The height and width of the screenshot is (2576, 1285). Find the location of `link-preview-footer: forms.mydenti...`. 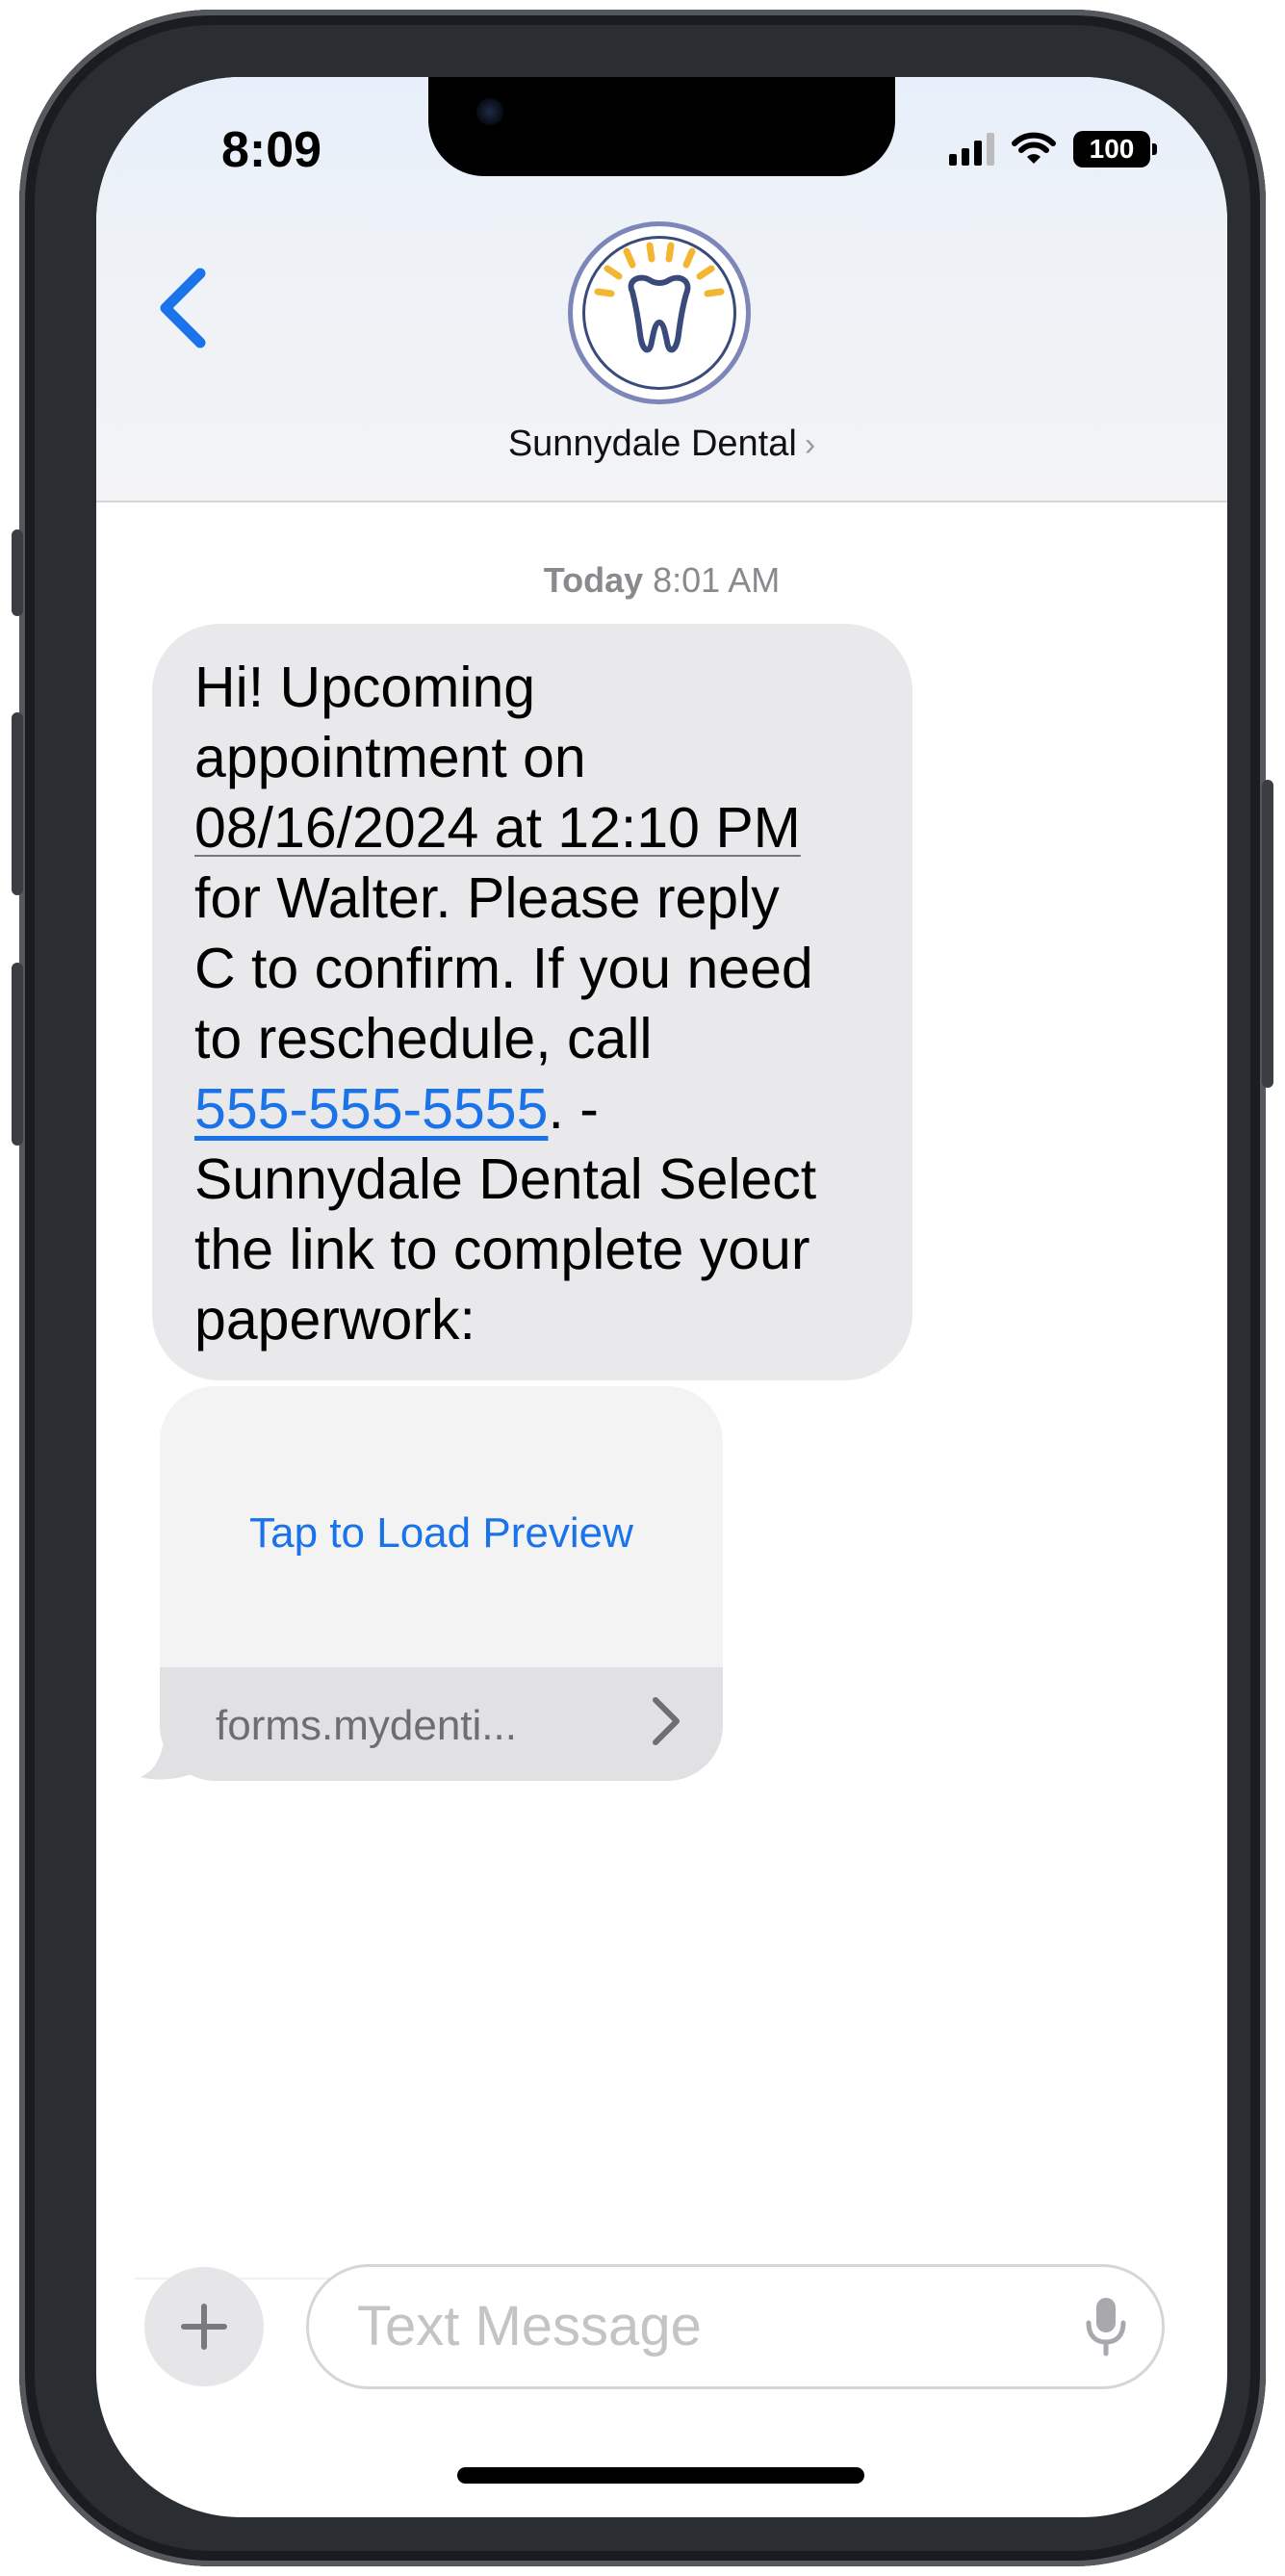

link-preview-footer: forms.mydenti... is located at coordinates (442, 1724).